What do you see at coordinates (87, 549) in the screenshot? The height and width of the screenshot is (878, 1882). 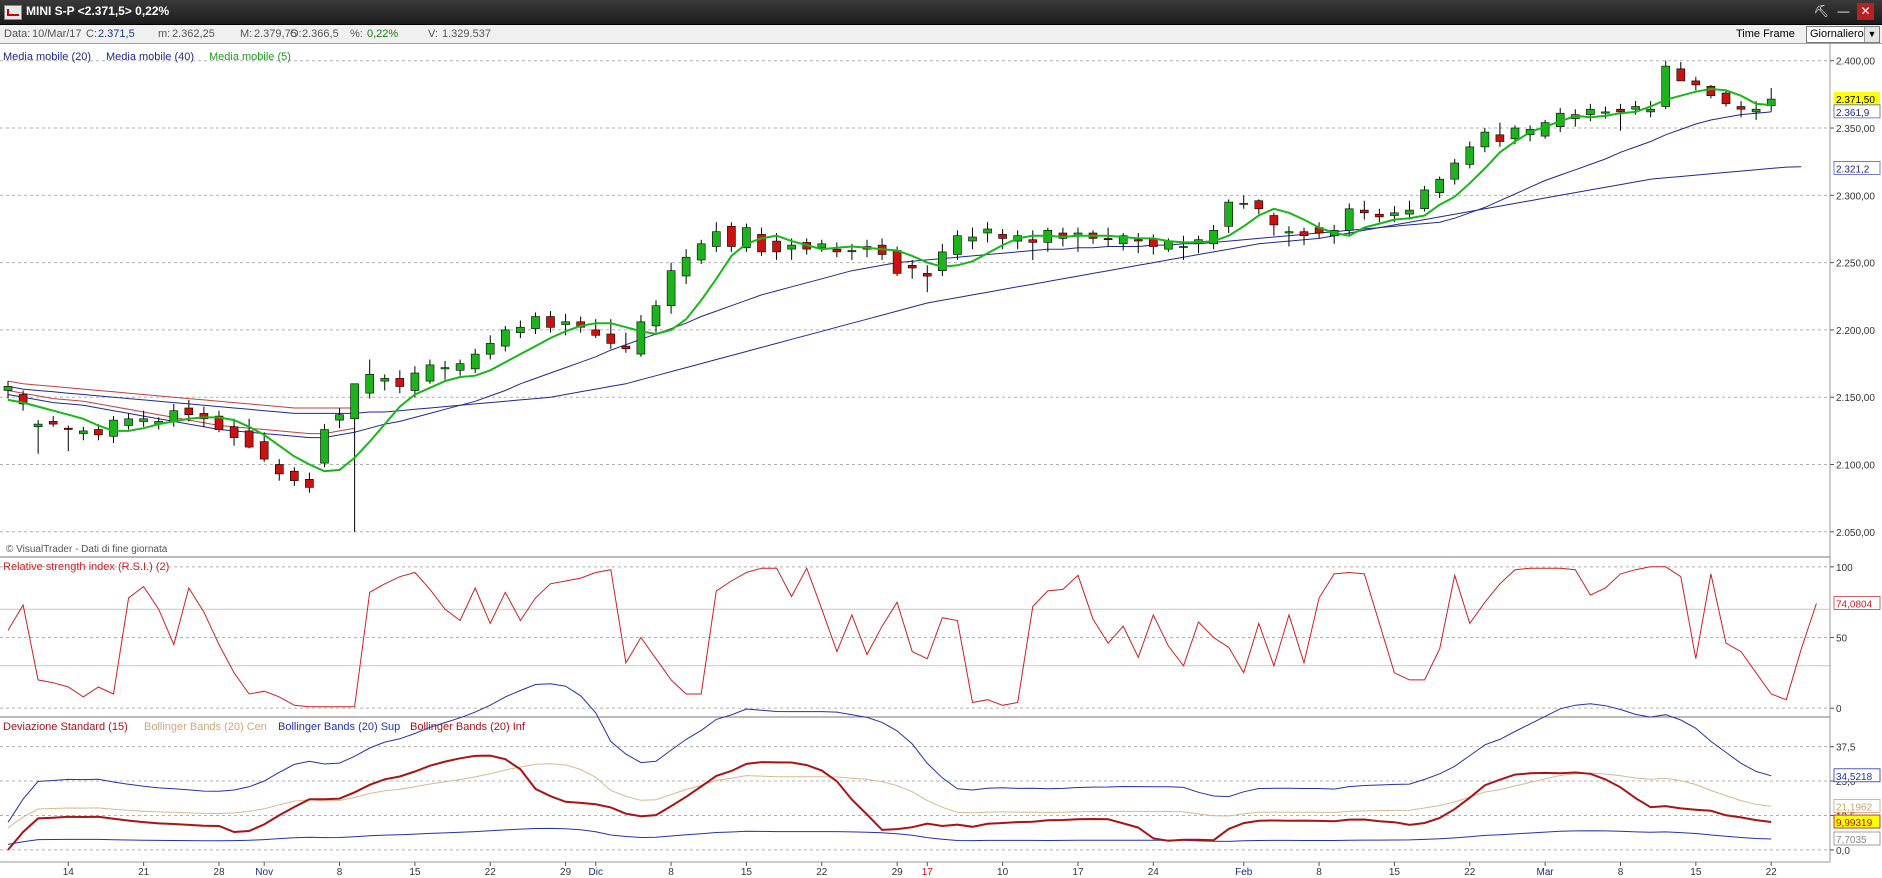 I see `watermark: © VisualTrader - Dati di fine giornata` at bounding box center [87, 549].